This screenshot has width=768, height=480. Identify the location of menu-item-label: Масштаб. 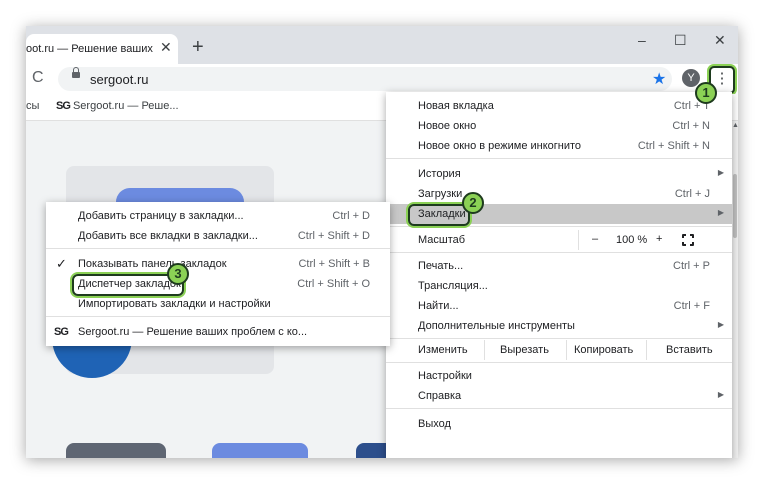
(442, 240).